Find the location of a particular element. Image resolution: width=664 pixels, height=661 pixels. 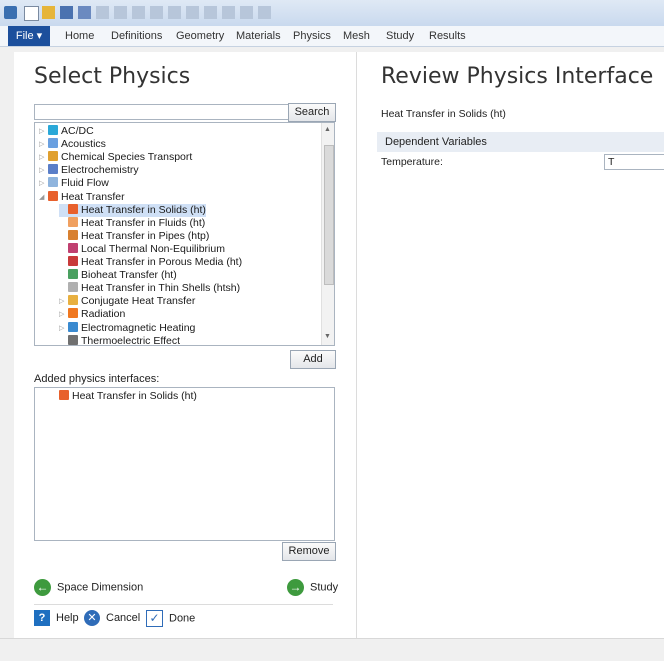

tree-item-label: Heat Transfer in Porous Media (ht) is located at coordinates (162, 262).